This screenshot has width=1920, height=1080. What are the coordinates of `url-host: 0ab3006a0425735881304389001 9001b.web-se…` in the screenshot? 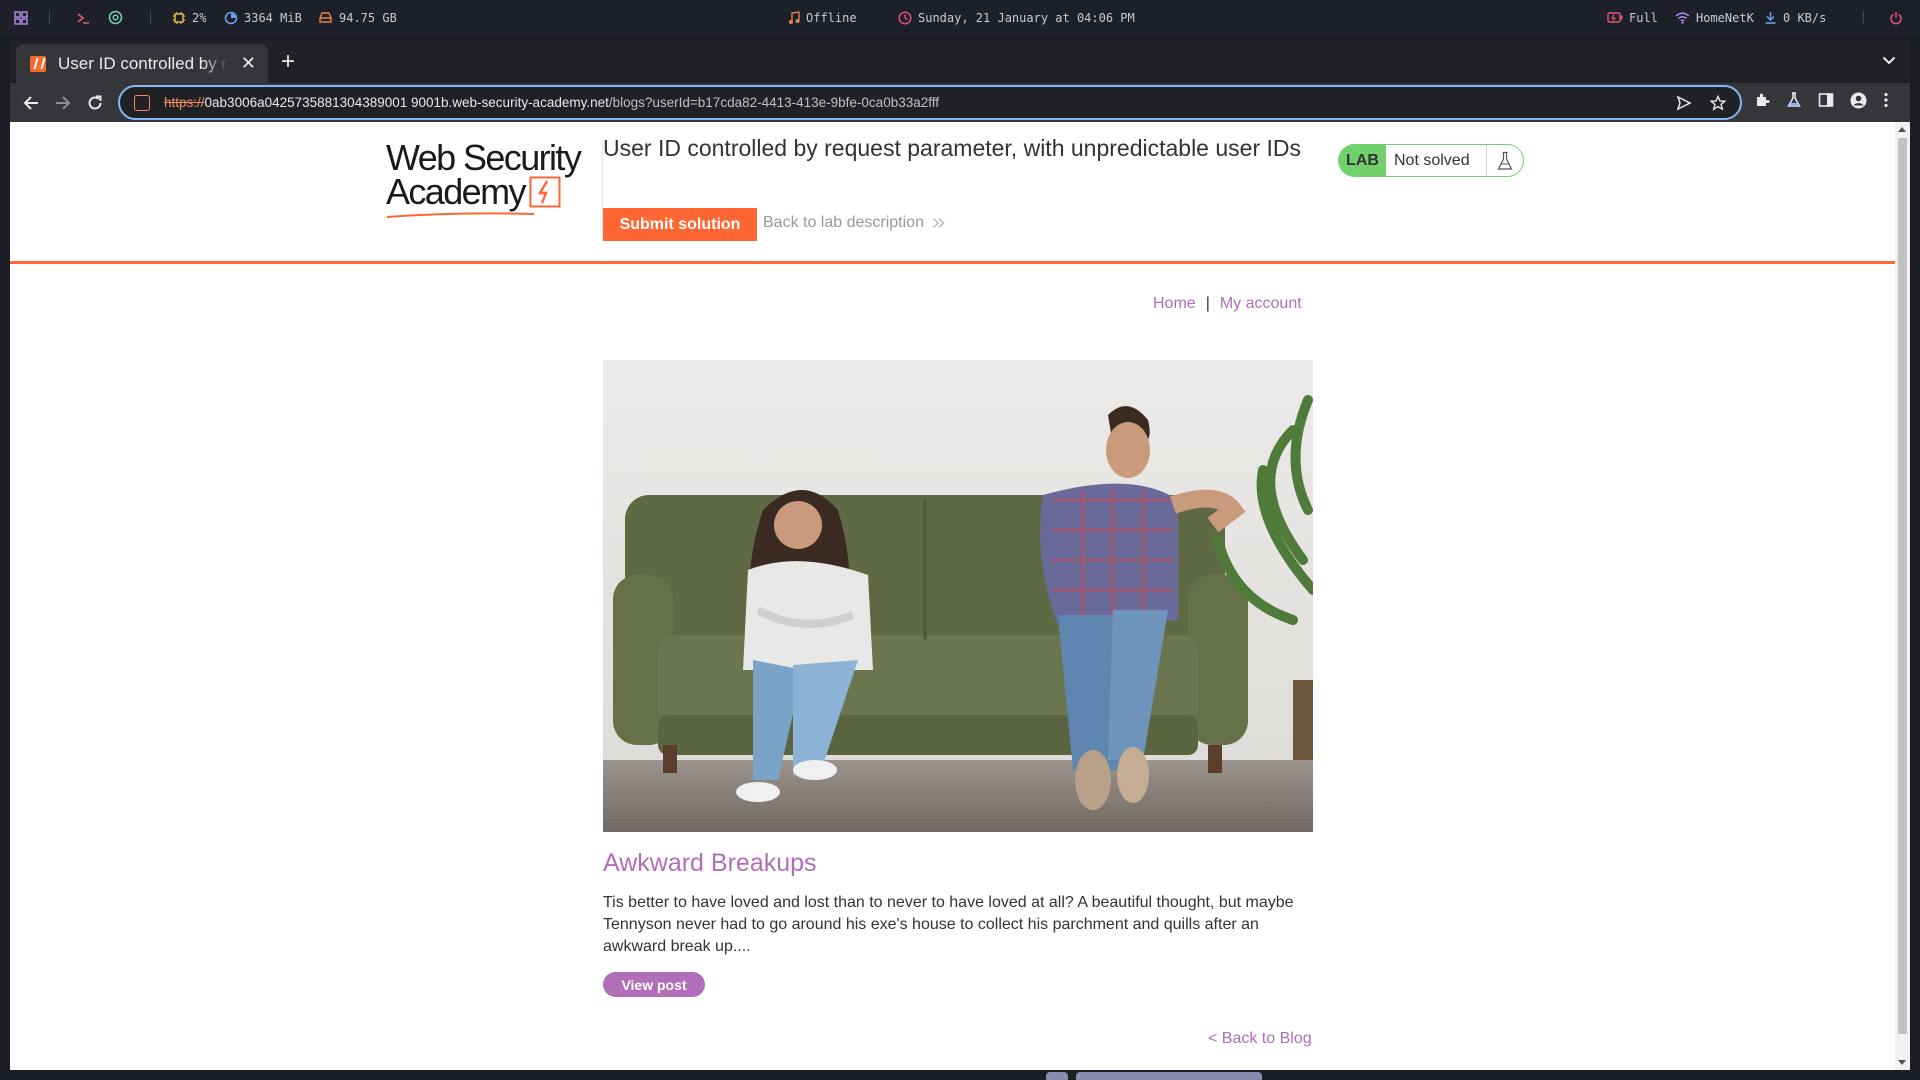 It's located at (406, 102).